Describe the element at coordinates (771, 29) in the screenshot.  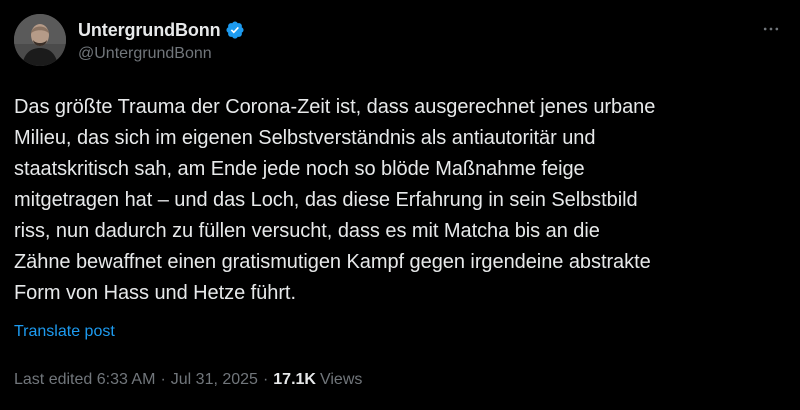
I see `more-options-icon` at that location.